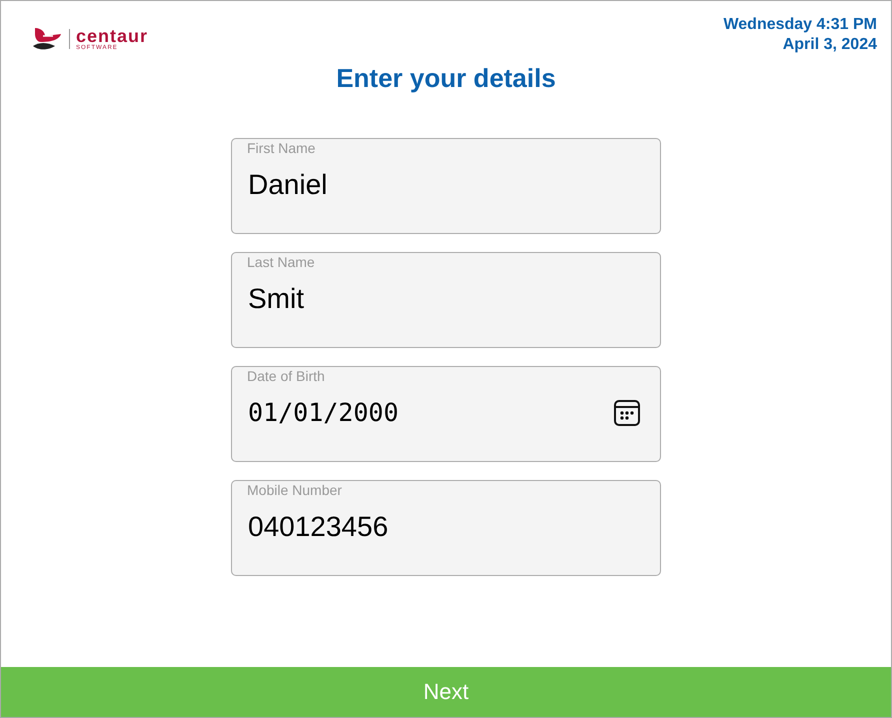 This screenshot has height=718, width=892. What do you see at coordinates (446, 528) in the screenshot?
I see `input-field: Mobile Number 040123456` at bounding box center [446, 528].